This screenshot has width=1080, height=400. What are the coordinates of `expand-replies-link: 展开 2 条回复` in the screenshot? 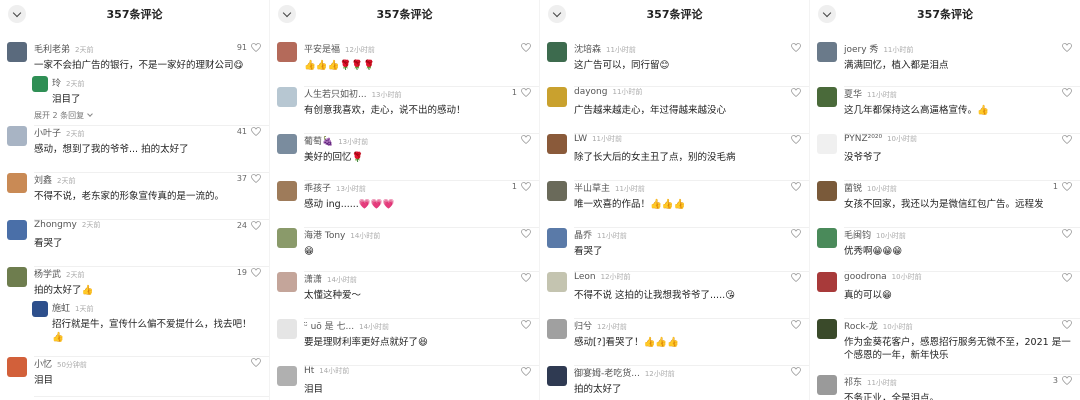 It's located at (147, 115).